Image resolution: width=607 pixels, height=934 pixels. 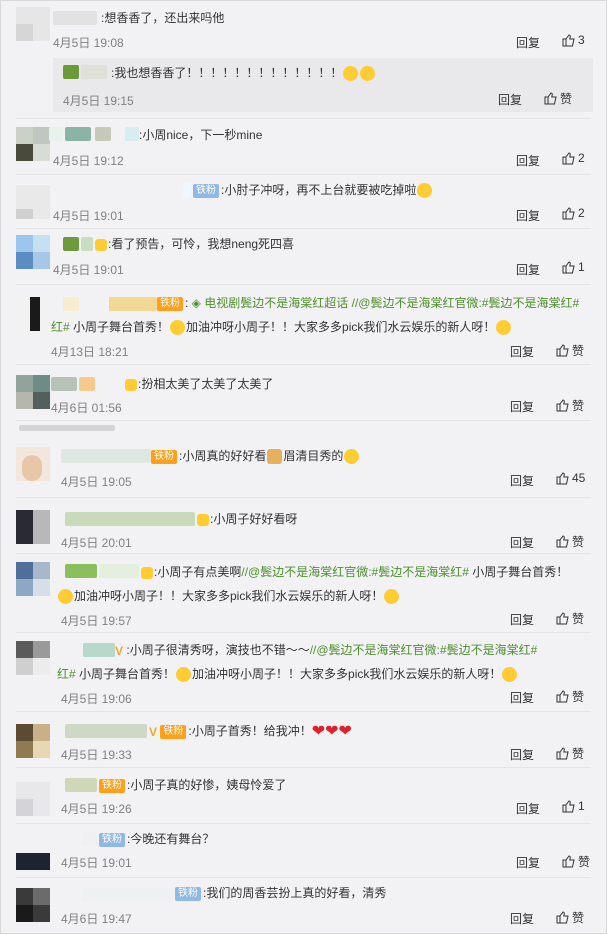 What do you see at coordinates (570, 478) in the screenshot?
I see `like-button: 45` at bounding box center [570, 478].